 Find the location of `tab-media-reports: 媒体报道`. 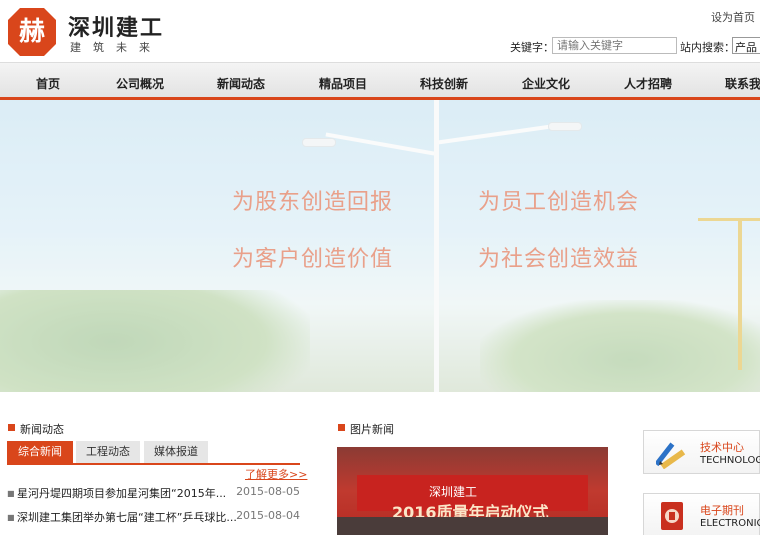

tab-media-reports: 媒体报道 is located at coordinates (176, 452).